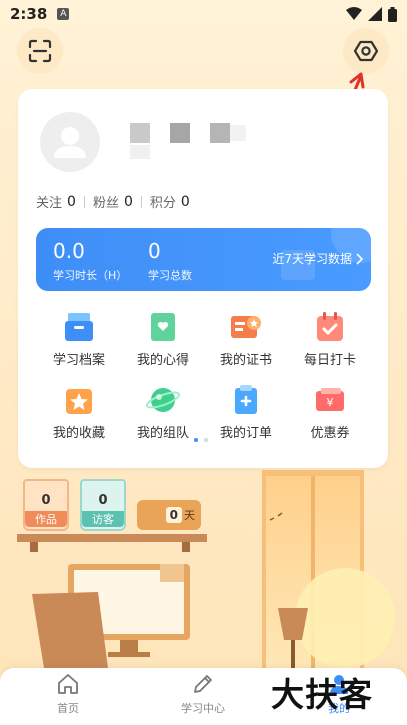 Image resolution: width=407 pixels, height=725 pixels. I want to click on favorites-icon, so click(79, 401).